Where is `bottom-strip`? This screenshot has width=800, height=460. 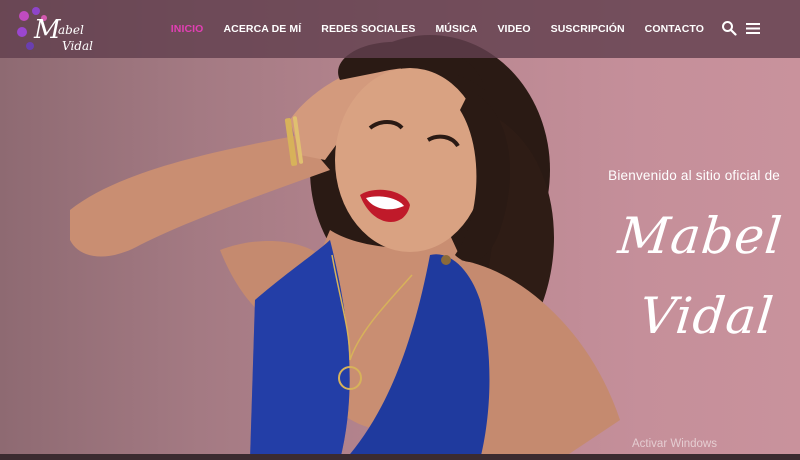 bottom-strip is located at coordinates (400, 457).